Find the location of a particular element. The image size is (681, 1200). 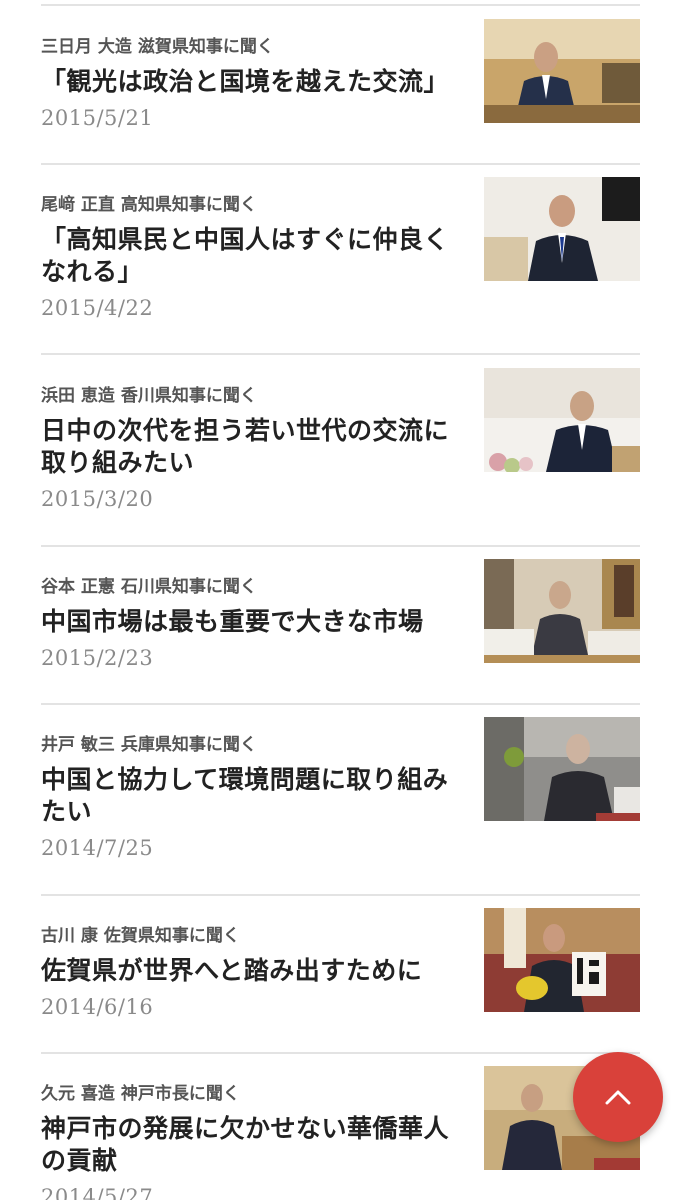

article-headline: 神戸市の発展に欠かせない華僑華人の貢献 is located at coordinates (251, 1145).